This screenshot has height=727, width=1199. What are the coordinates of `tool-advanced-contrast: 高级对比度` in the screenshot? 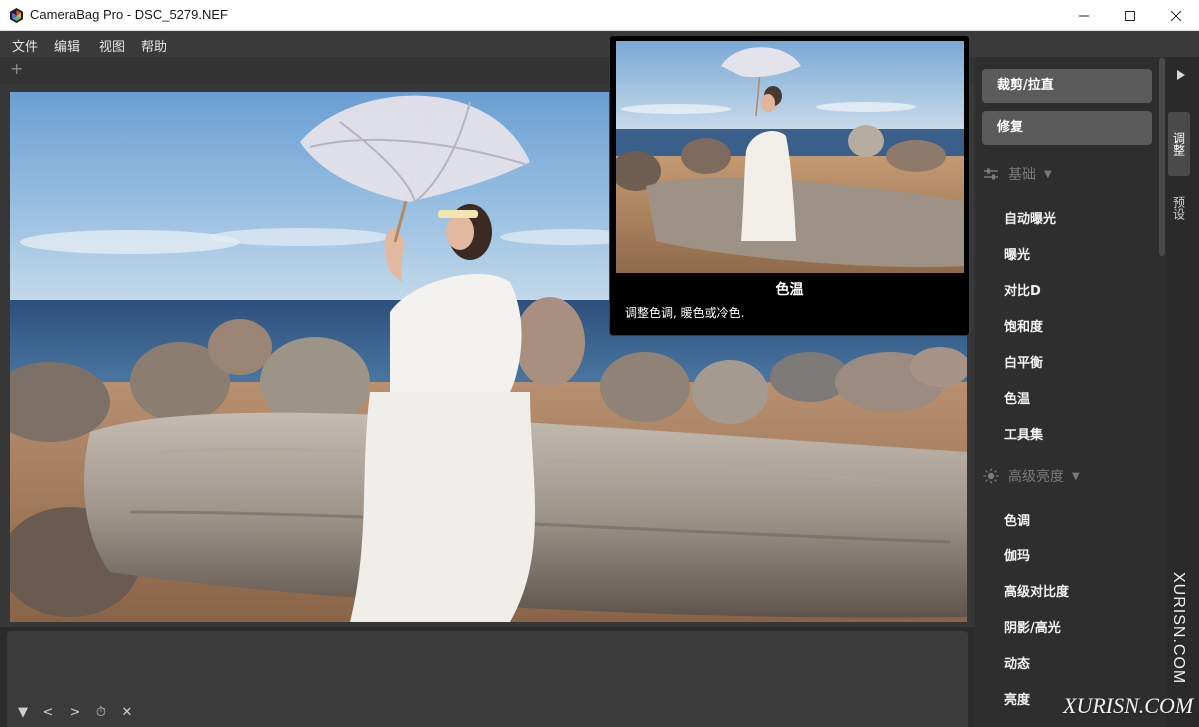 It's located at (1036, 590).